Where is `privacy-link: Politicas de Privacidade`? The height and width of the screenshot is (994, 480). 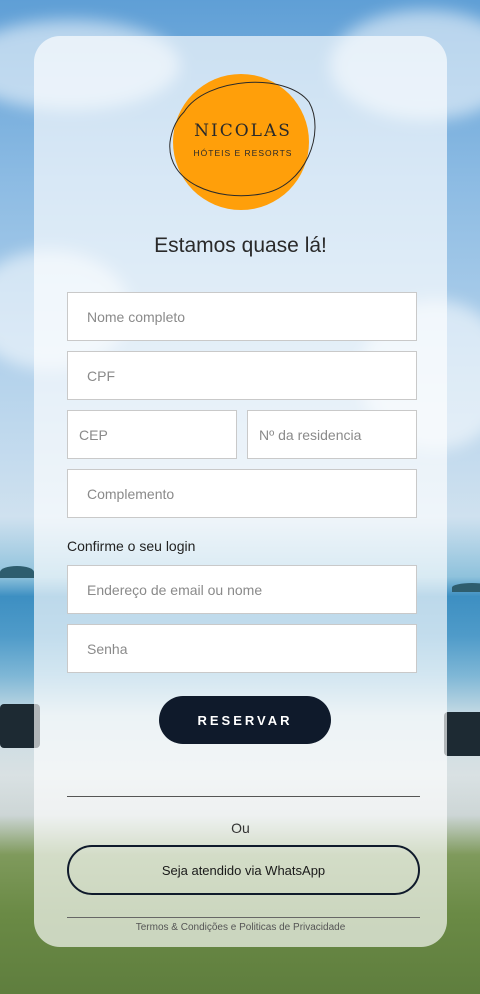
privacy-link: Politicas de Privacidade is located at coordinates (292, 927).